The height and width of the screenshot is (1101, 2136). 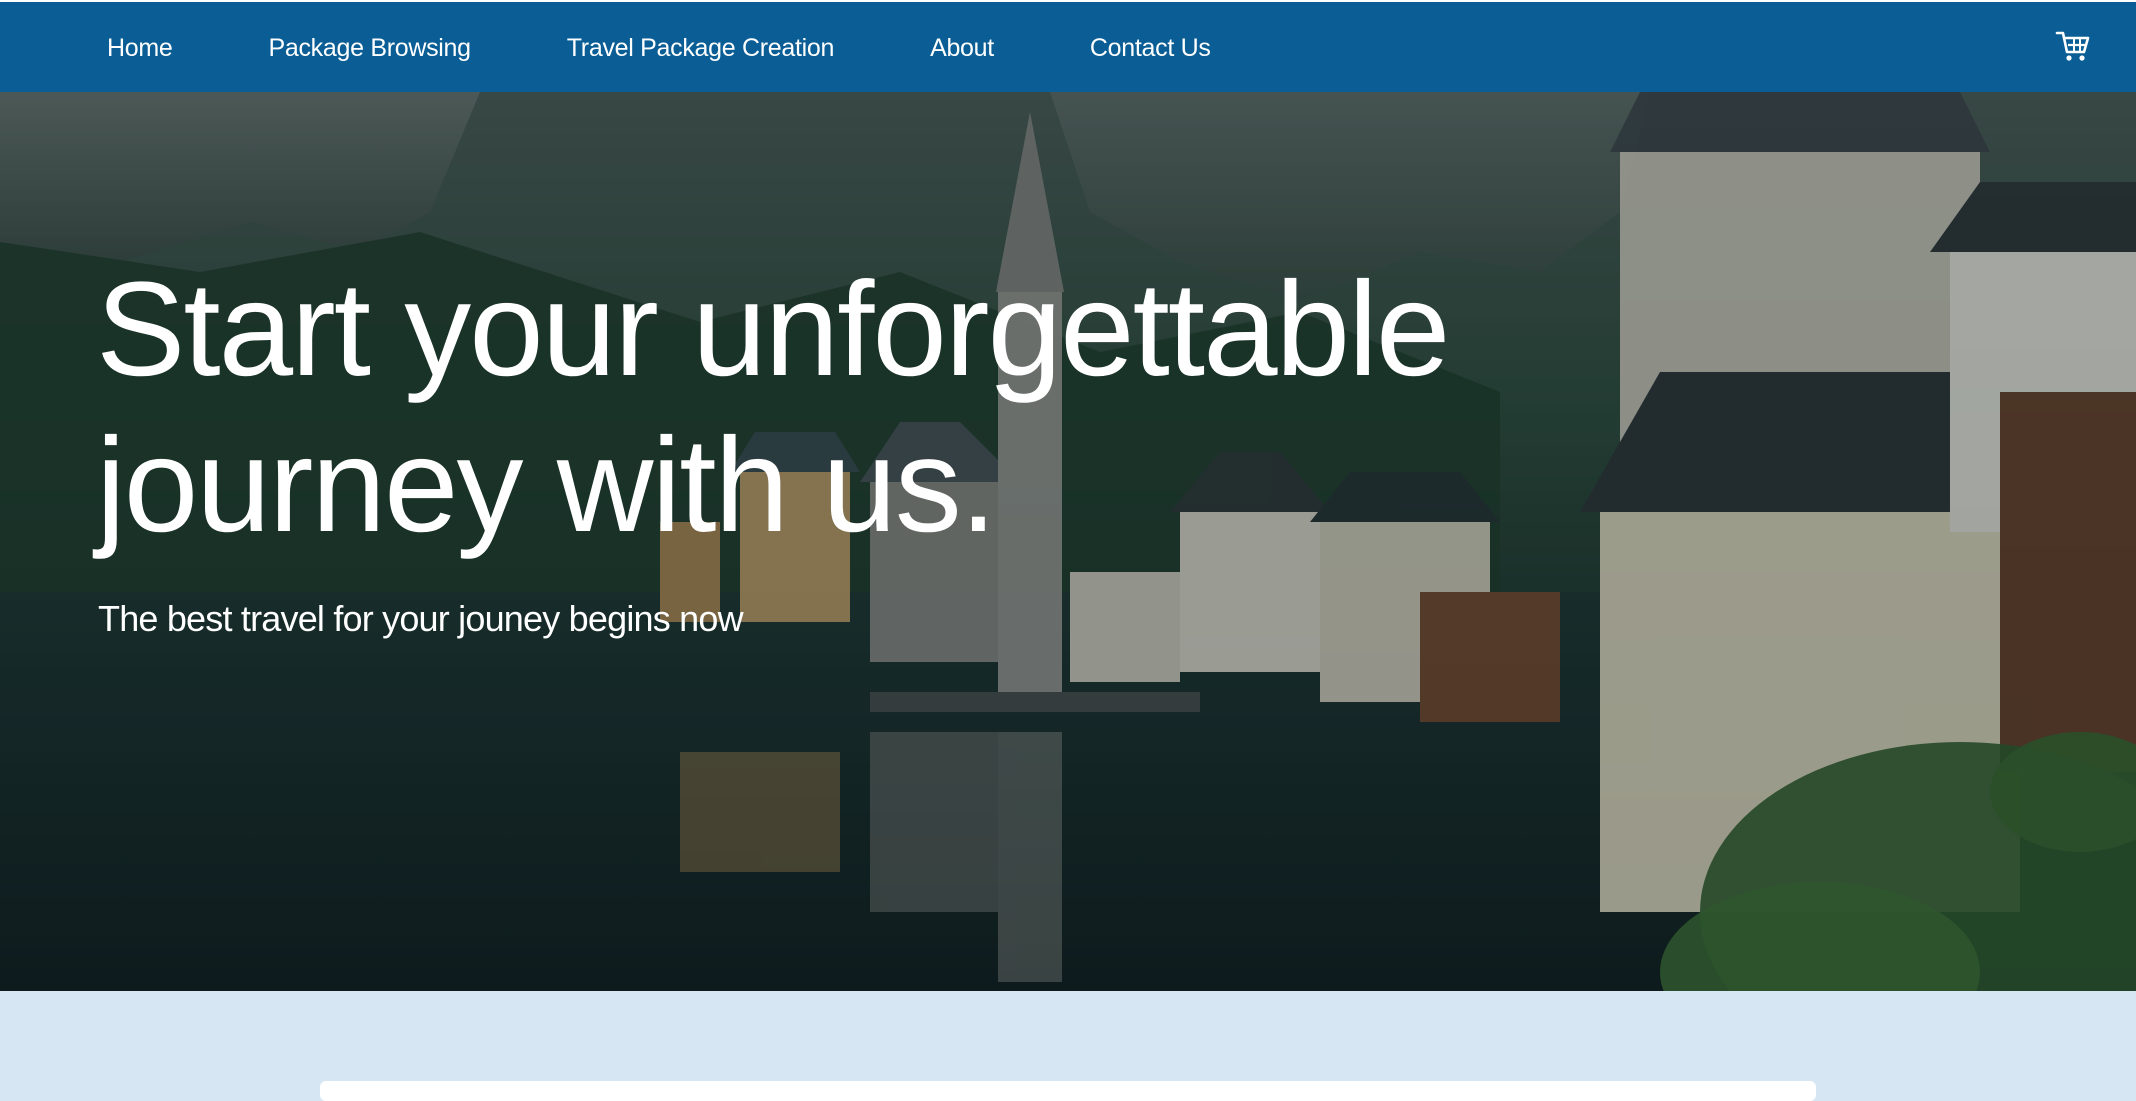 I want to click on nav-package-browsing: Package Browsing, so click(x=370, y=48).